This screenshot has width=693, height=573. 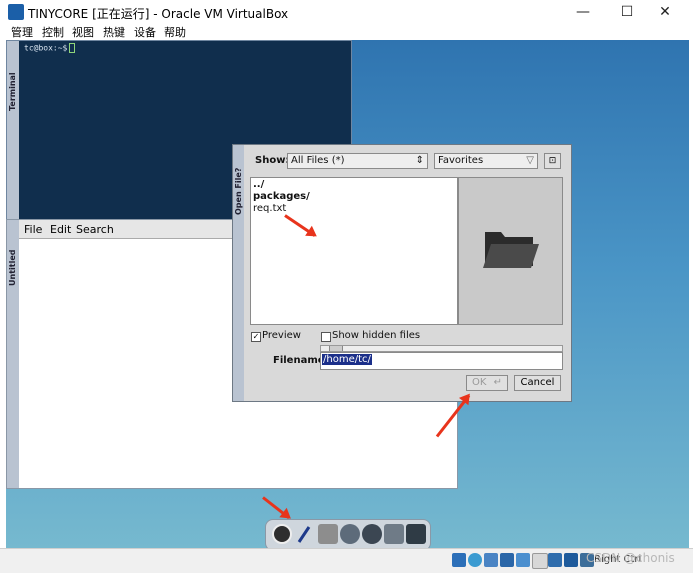 I want to click on terminal-prompt-text: tc@box:~$, so click(x=46, y=48).